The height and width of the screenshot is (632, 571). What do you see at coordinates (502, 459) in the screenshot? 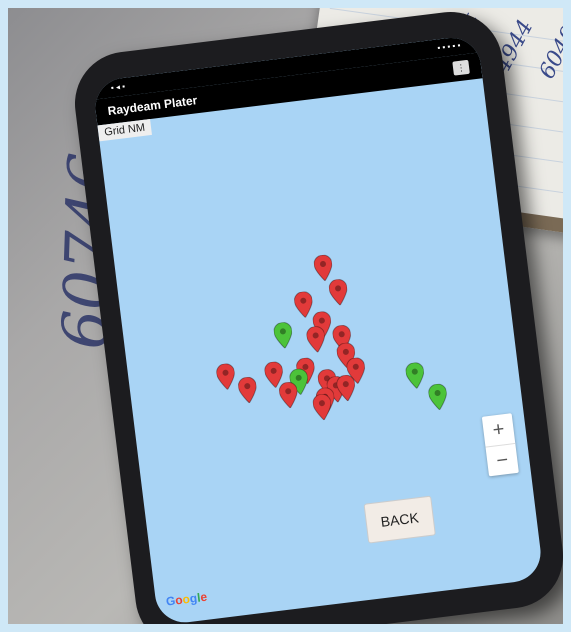
I see `zoom-out-button: −` at bounding box center [502, 459].